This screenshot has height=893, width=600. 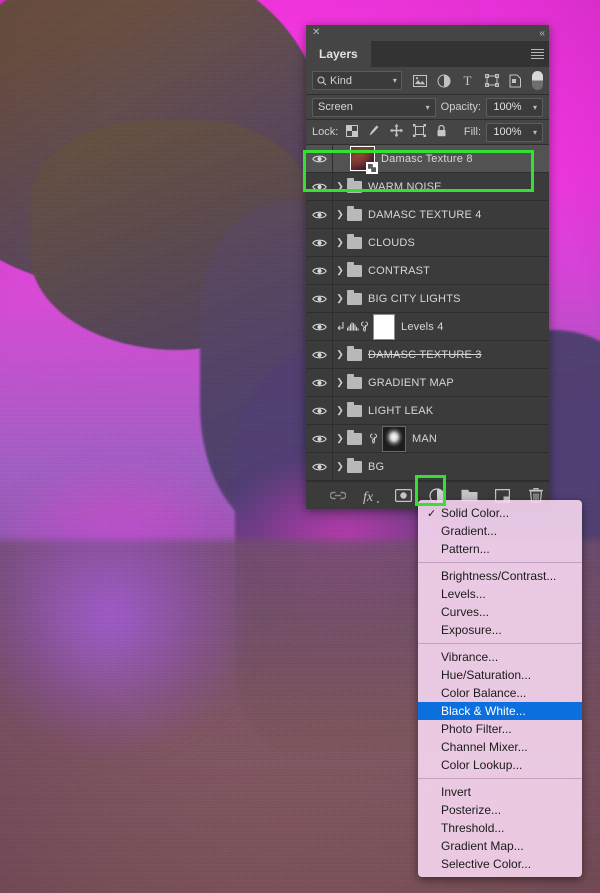 I want to click on layer-name: Levels 4, so click(x=422, y=327).